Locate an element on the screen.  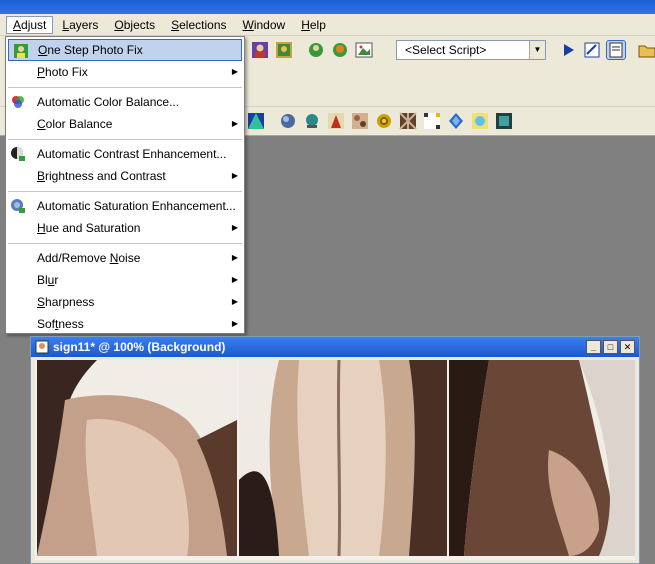
app-title-bar is located at coordinates (327, 7).